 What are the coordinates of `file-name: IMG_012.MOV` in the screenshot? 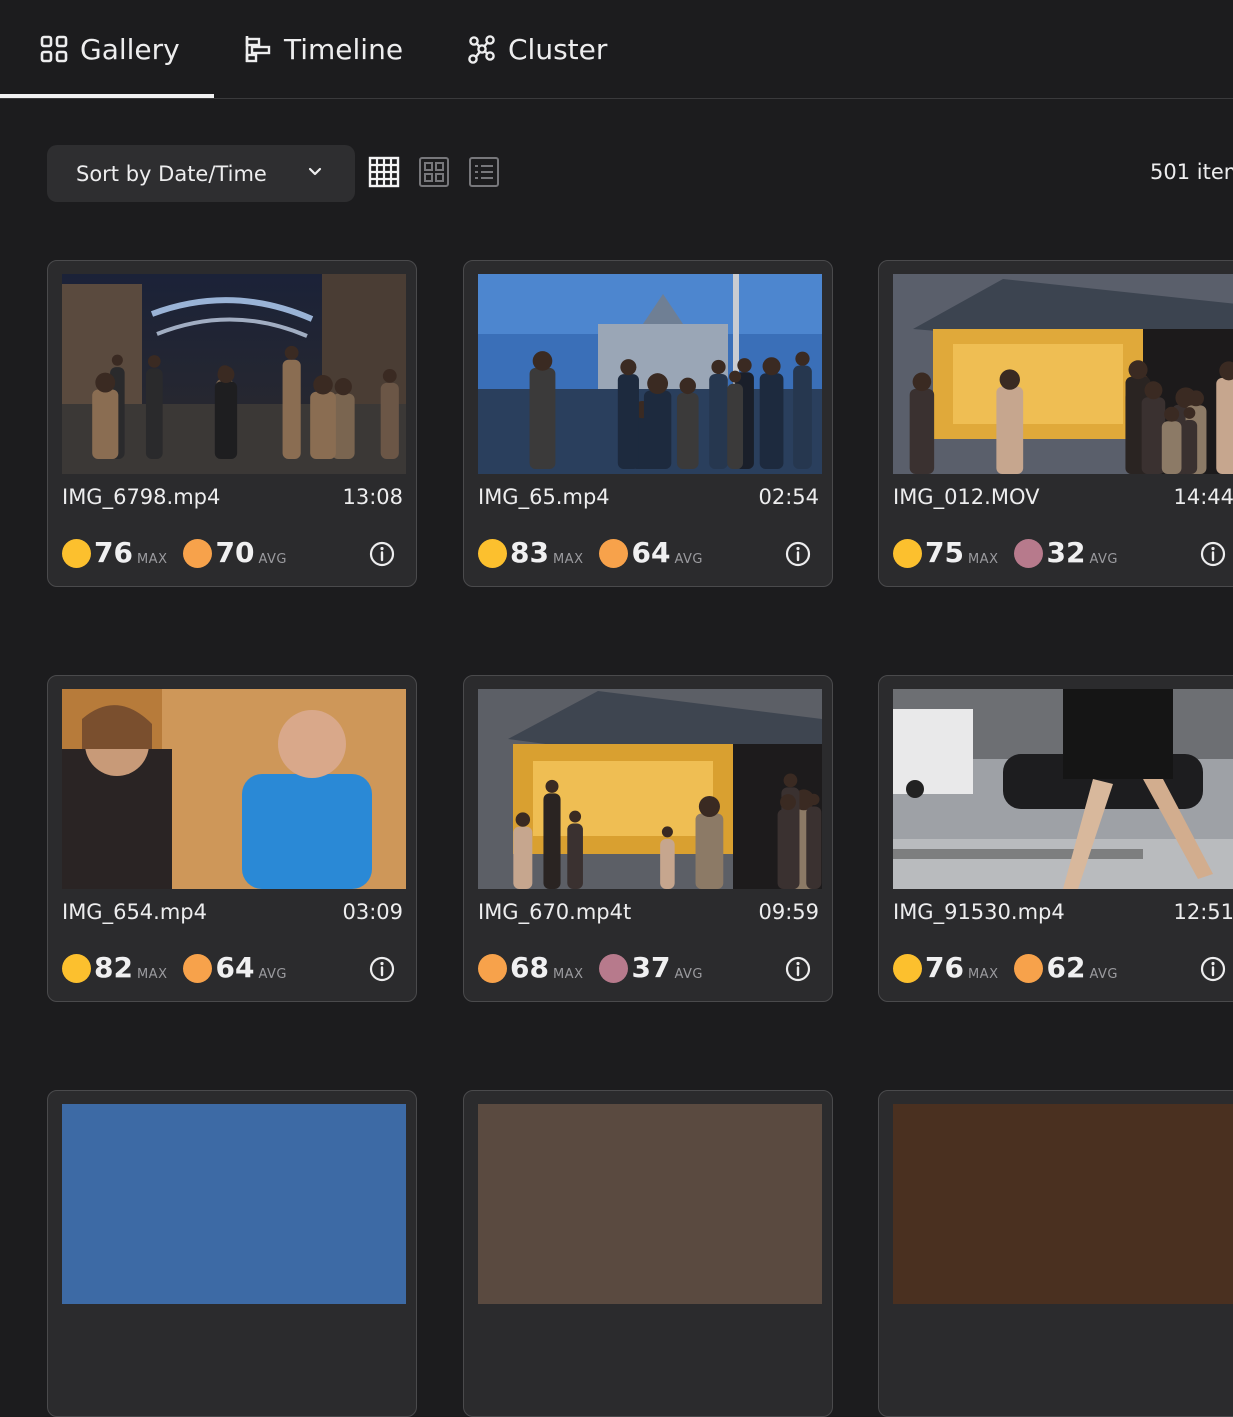 It's located at (966, 497).